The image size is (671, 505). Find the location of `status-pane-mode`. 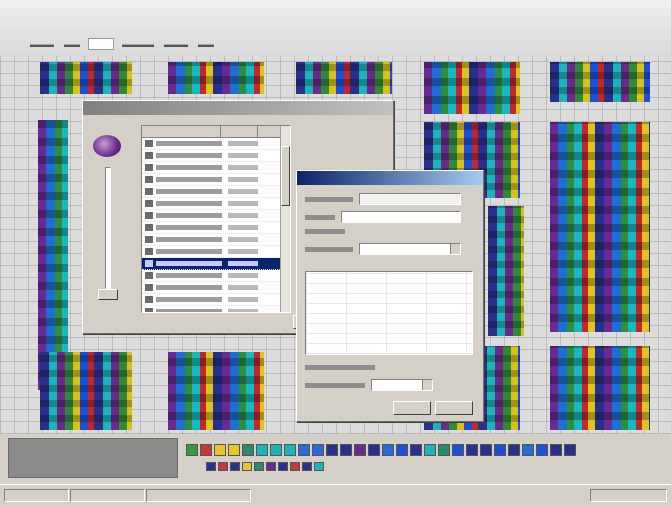

status-pane-mode is located at coordinates (107, 495).